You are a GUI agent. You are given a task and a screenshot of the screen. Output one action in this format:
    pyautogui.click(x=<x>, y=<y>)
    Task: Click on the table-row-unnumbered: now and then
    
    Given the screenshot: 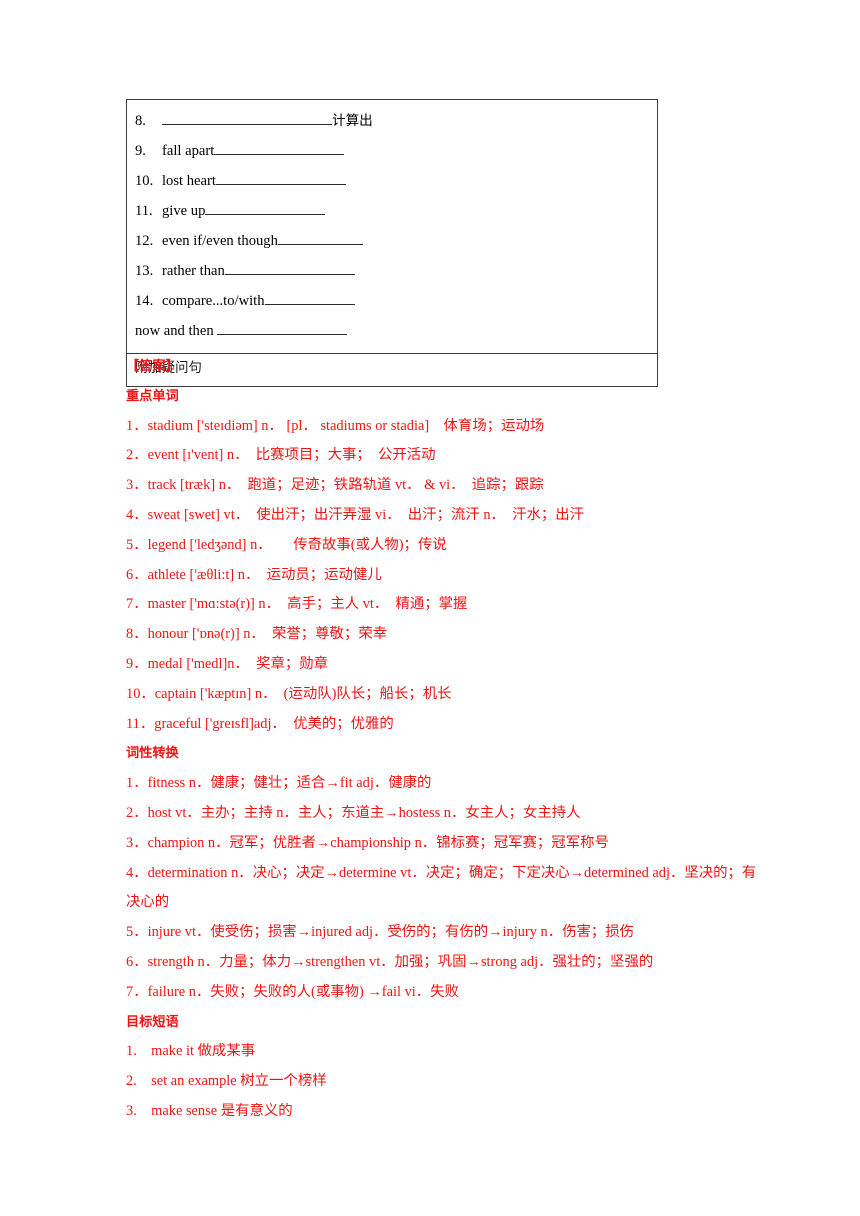 What is the action you would take?
    pyautogui.click(x=392, y=331)
    